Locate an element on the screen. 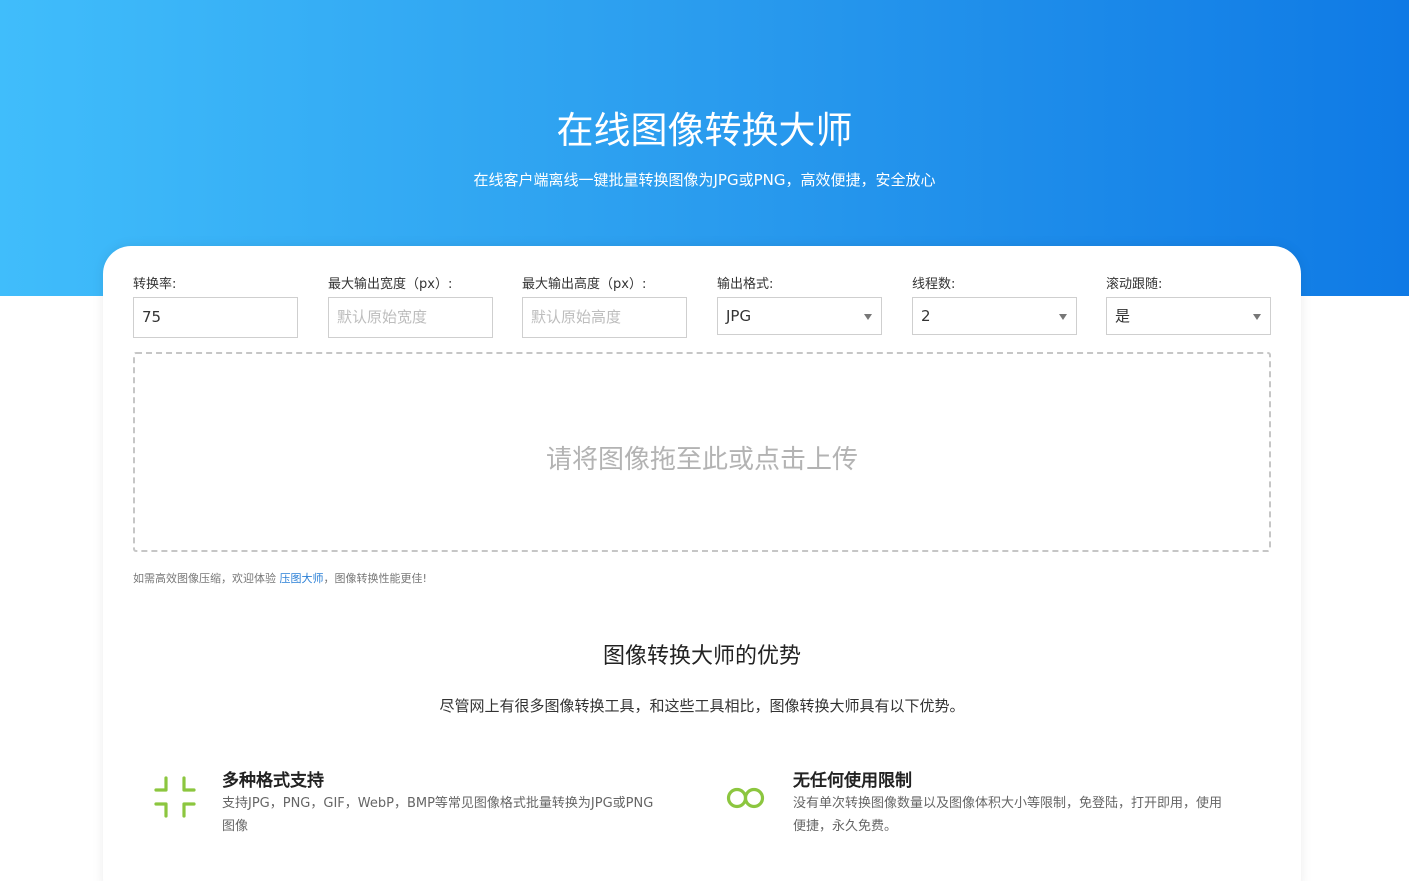 The image size is (1409, 881). format-field: 输出格式: JPG is located at coordinates (799, 305).